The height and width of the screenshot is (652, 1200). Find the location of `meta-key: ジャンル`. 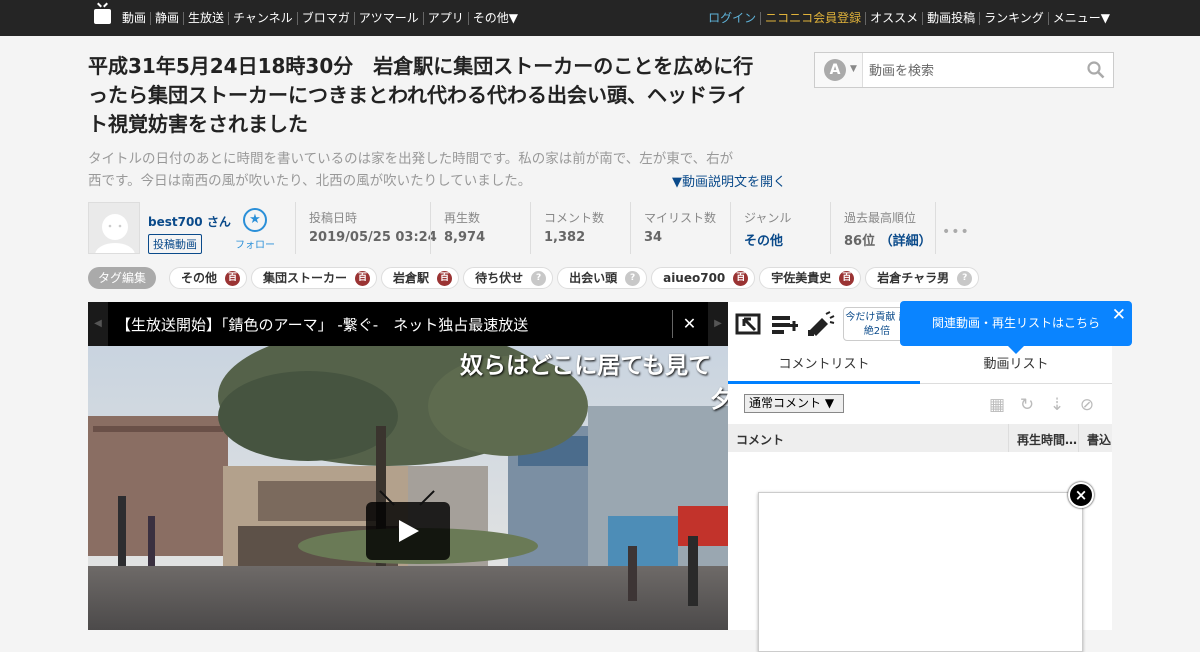

meta-key: ジャンル is located at coordinates (768, 218).